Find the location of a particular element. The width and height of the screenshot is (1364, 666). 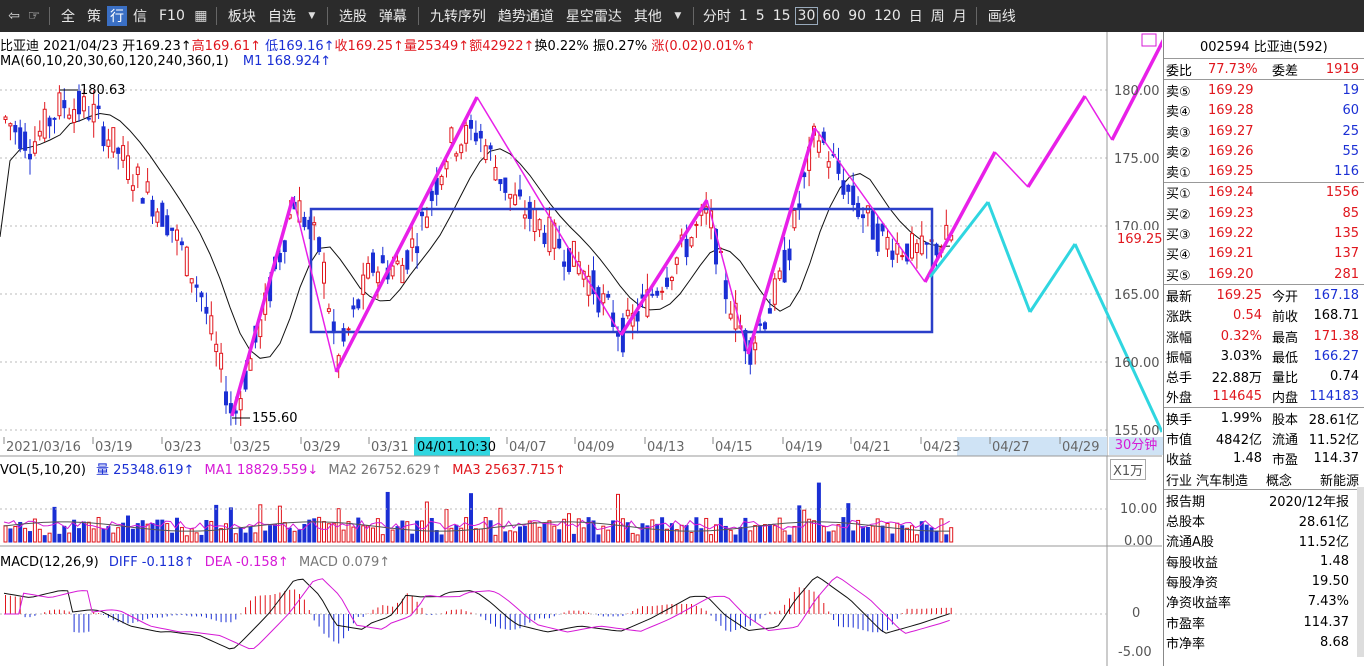

stats-row: 收益 1.48 市盈 114.37 is located at coordinates (1264, 459).